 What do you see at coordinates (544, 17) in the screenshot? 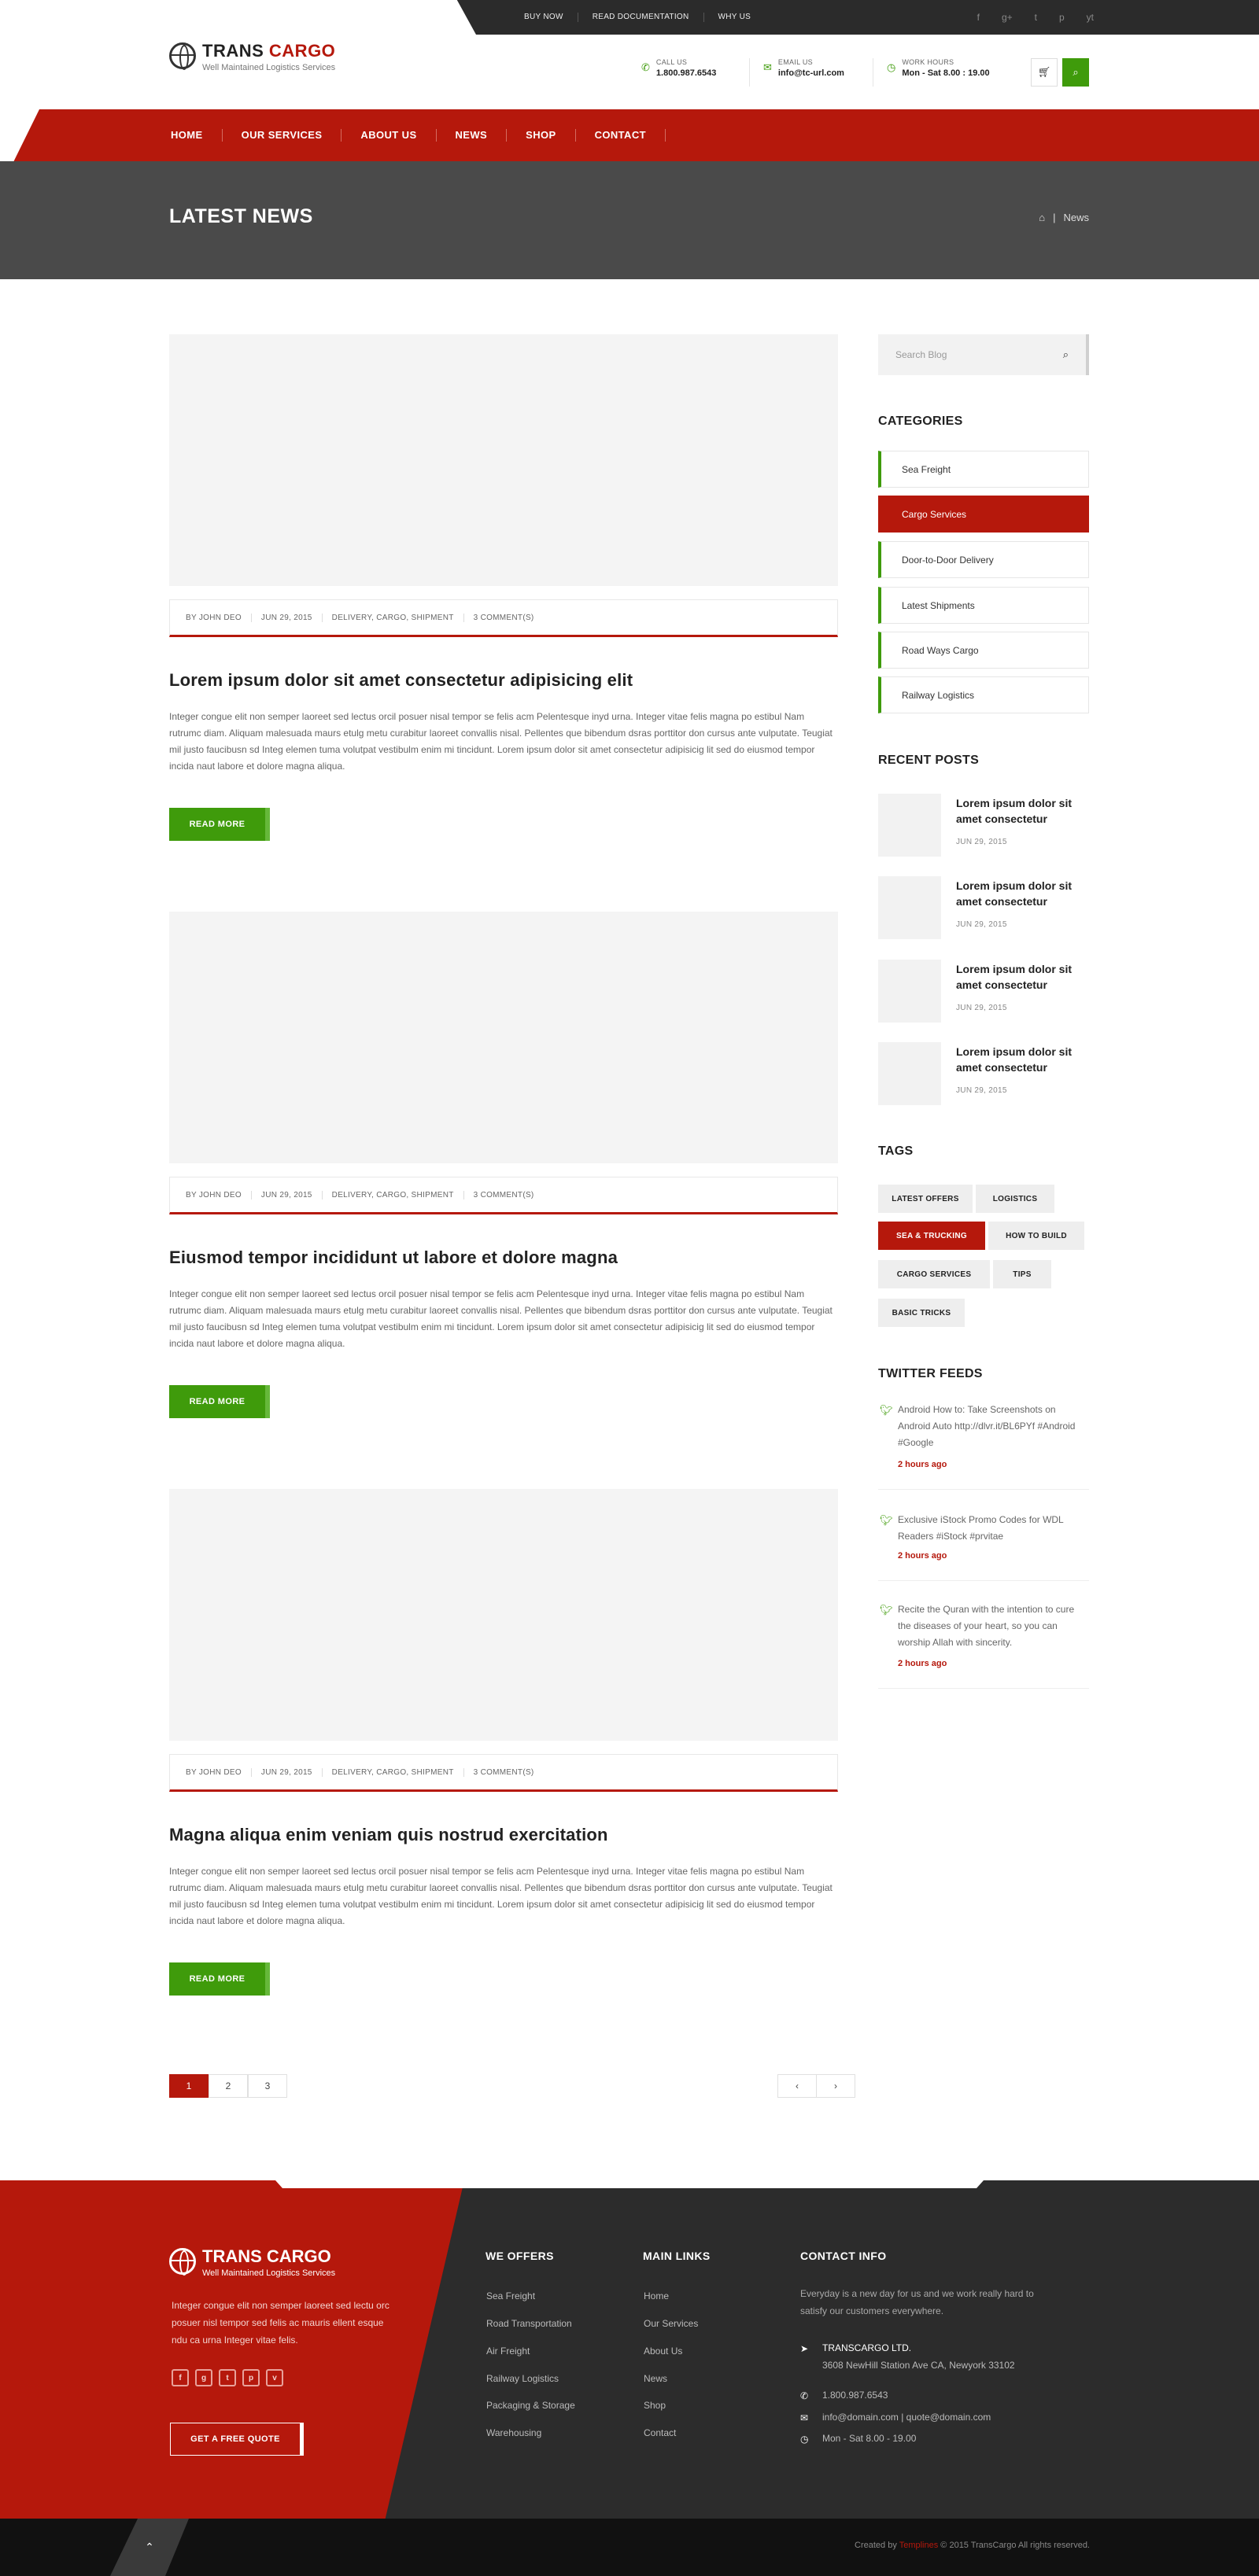
I see `top-link-buy-now: BUY NOW` at bounding box center [544, 17].